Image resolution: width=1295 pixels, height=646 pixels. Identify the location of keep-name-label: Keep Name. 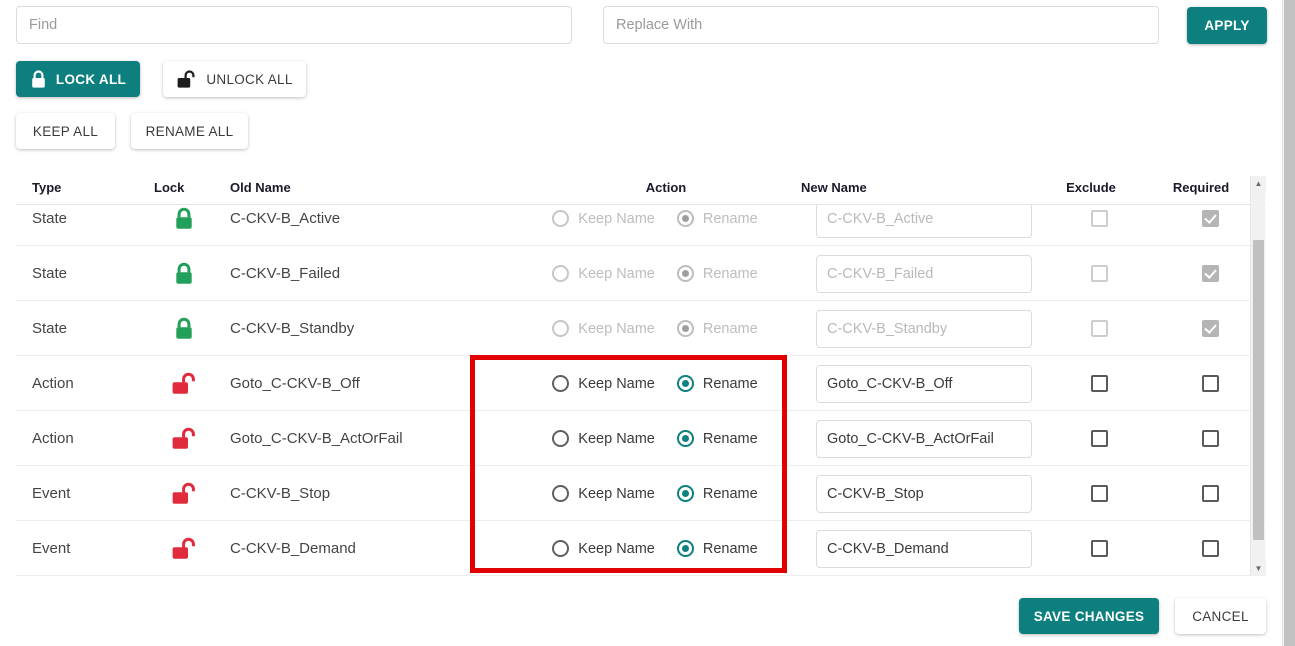
(616, 493).